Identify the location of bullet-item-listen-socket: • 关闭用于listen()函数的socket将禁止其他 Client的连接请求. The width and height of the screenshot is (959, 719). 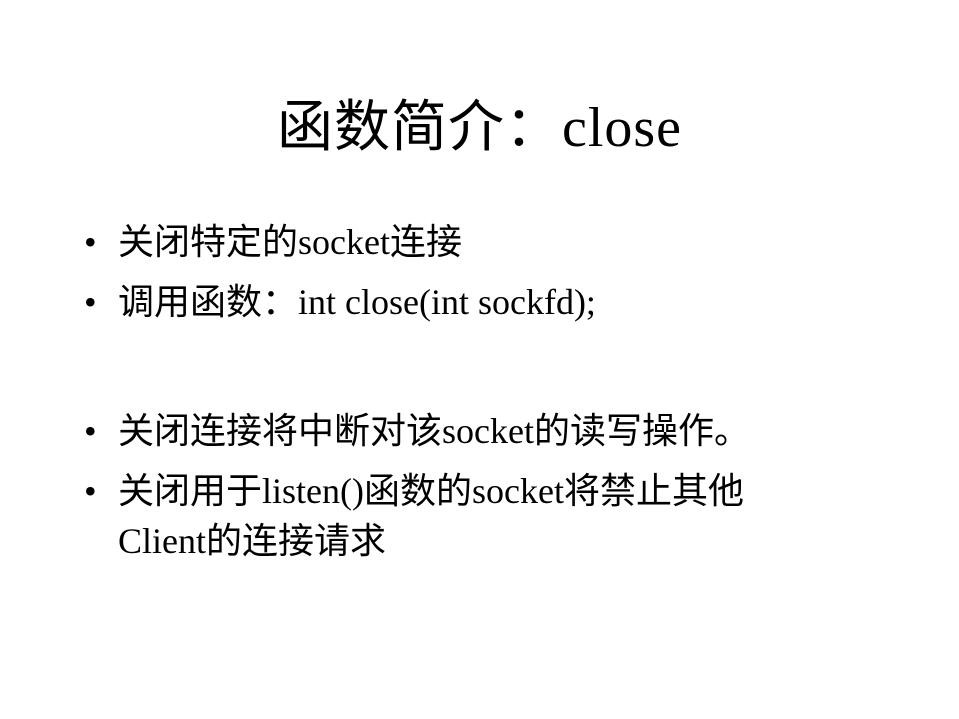
(494, 516).